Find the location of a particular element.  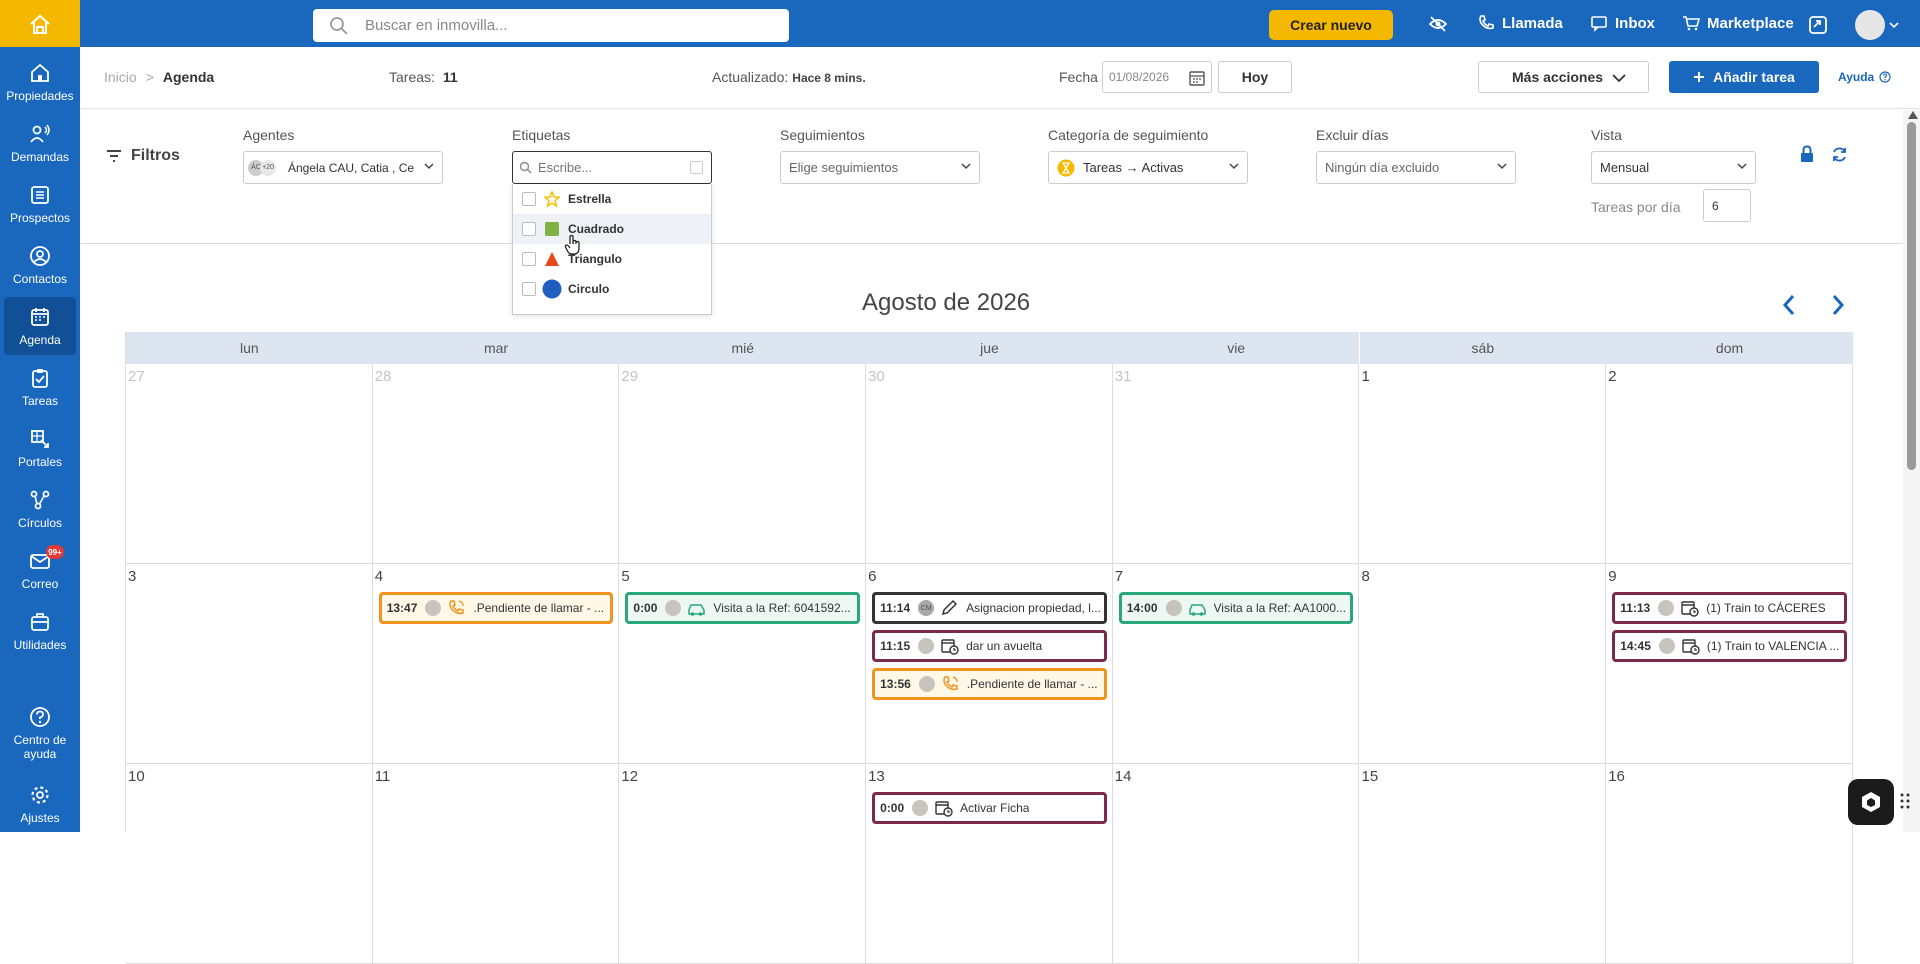

sidebar-item-agenda: Agenda is located at coordinates (40, 326).